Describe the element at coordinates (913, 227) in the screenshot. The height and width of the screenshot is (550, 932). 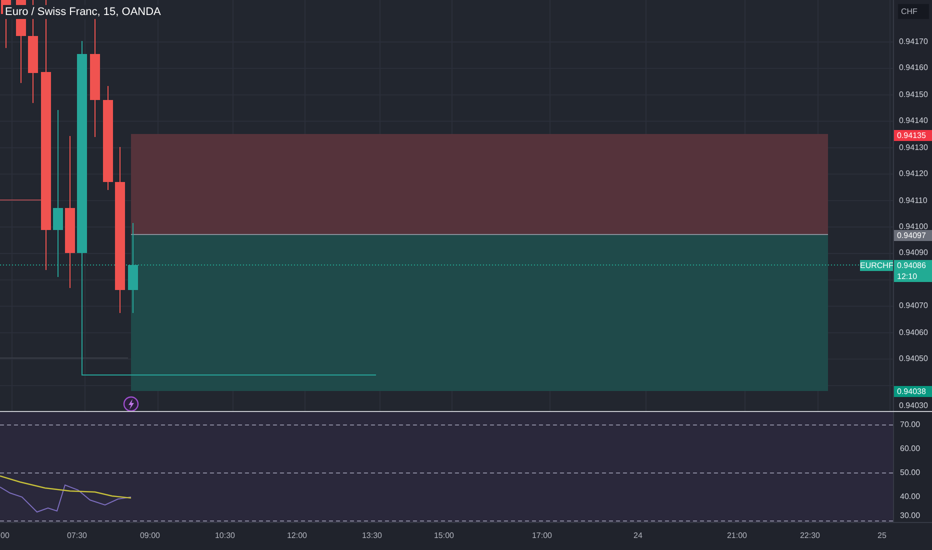
I see `price-tick: 0.94100` at that location.